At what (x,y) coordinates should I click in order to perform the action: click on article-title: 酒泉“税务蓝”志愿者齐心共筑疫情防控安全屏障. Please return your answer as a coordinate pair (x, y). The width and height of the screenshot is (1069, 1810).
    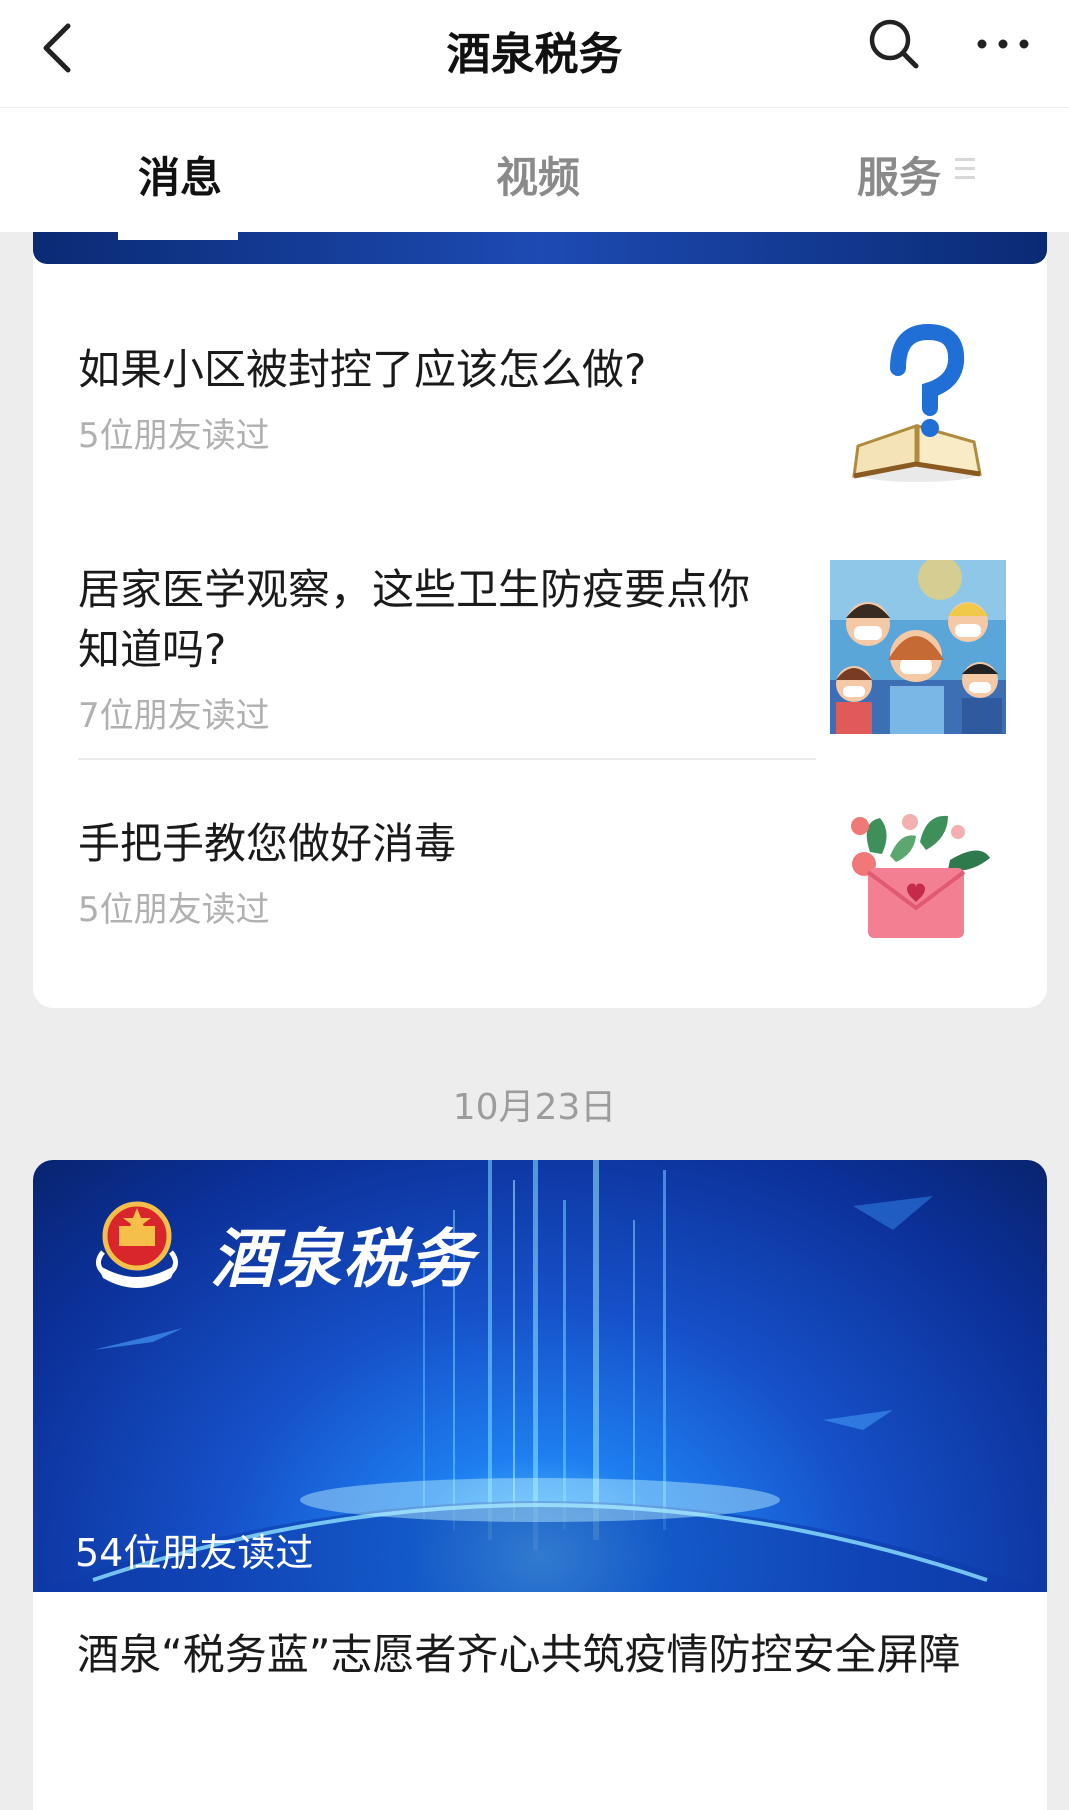
    Looking at the image, I should click on (519, 1654).